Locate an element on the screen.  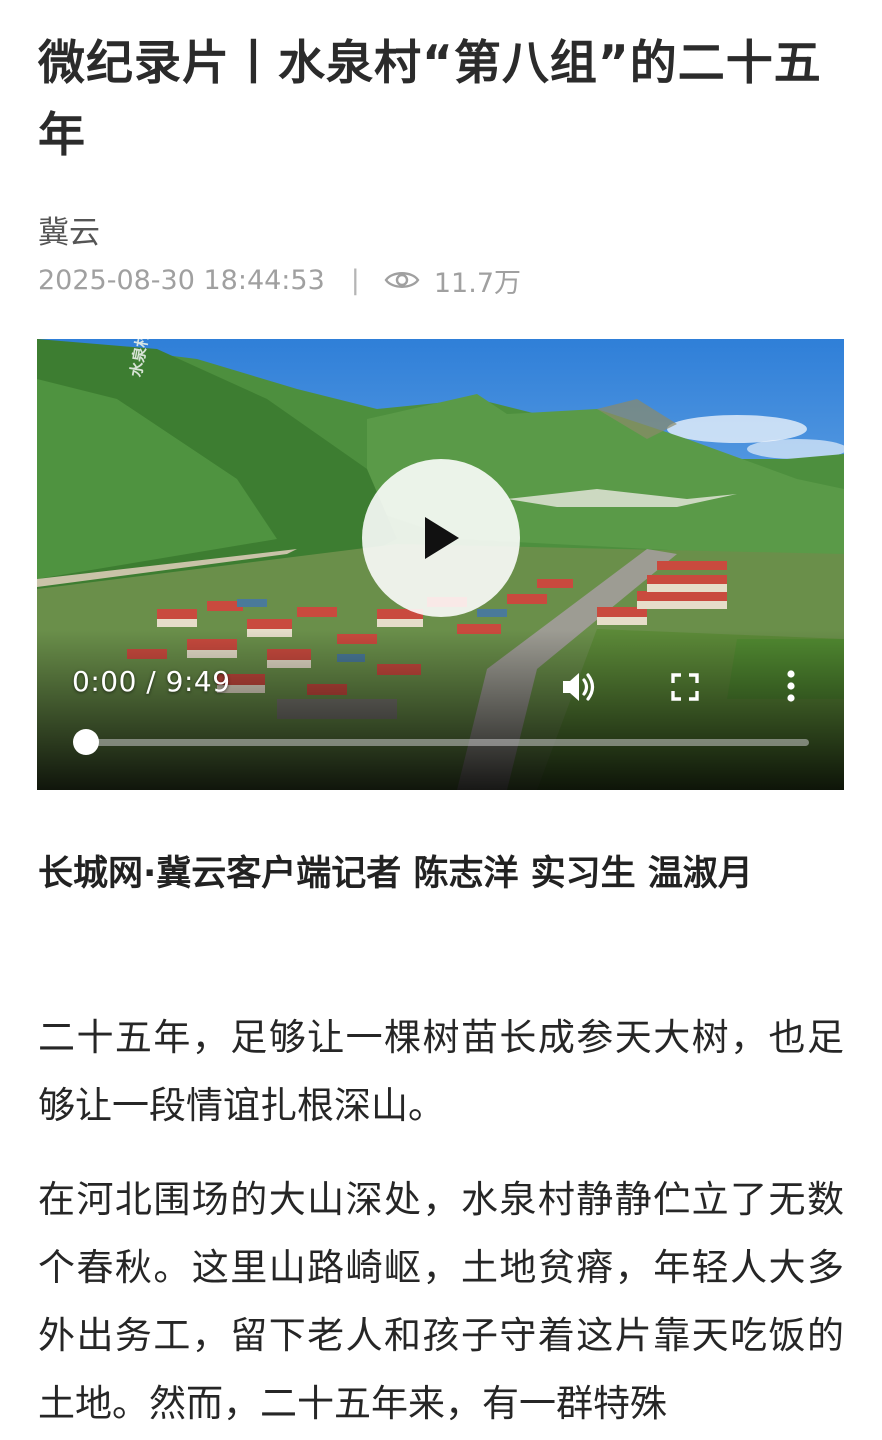
progress-bar is located at coordinates (447, 742).